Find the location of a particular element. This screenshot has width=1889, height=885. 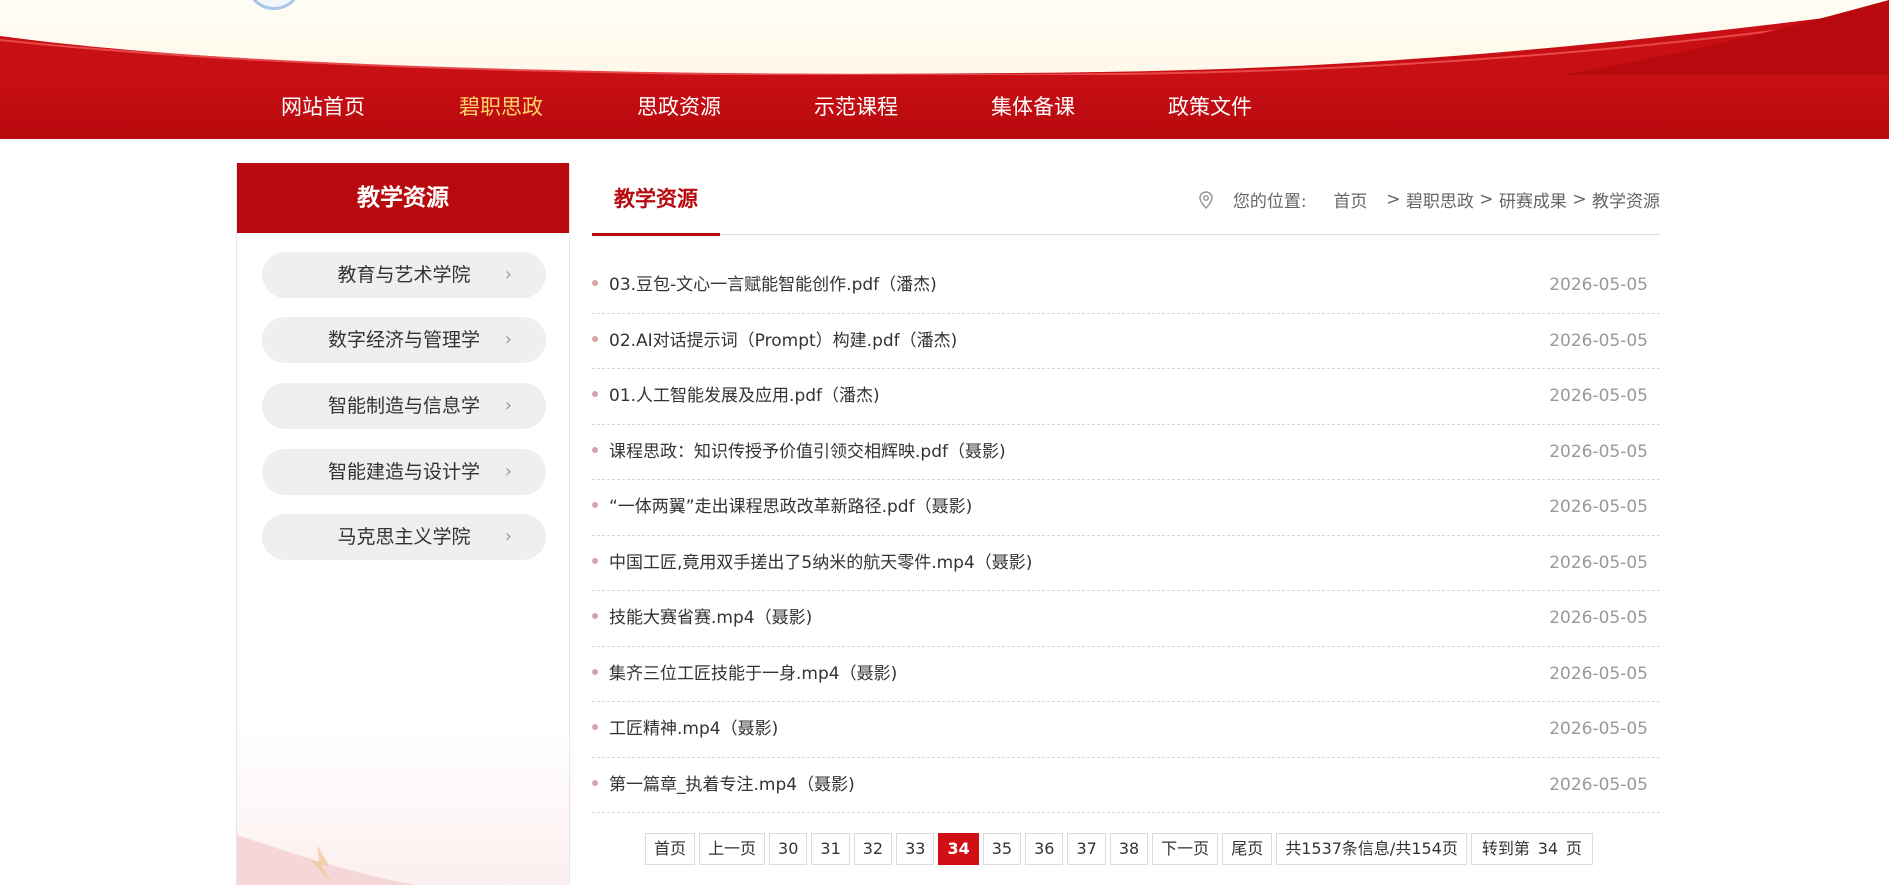

breadcrumb-prefix: 您的位置: is located at coordinates (1269, 202).